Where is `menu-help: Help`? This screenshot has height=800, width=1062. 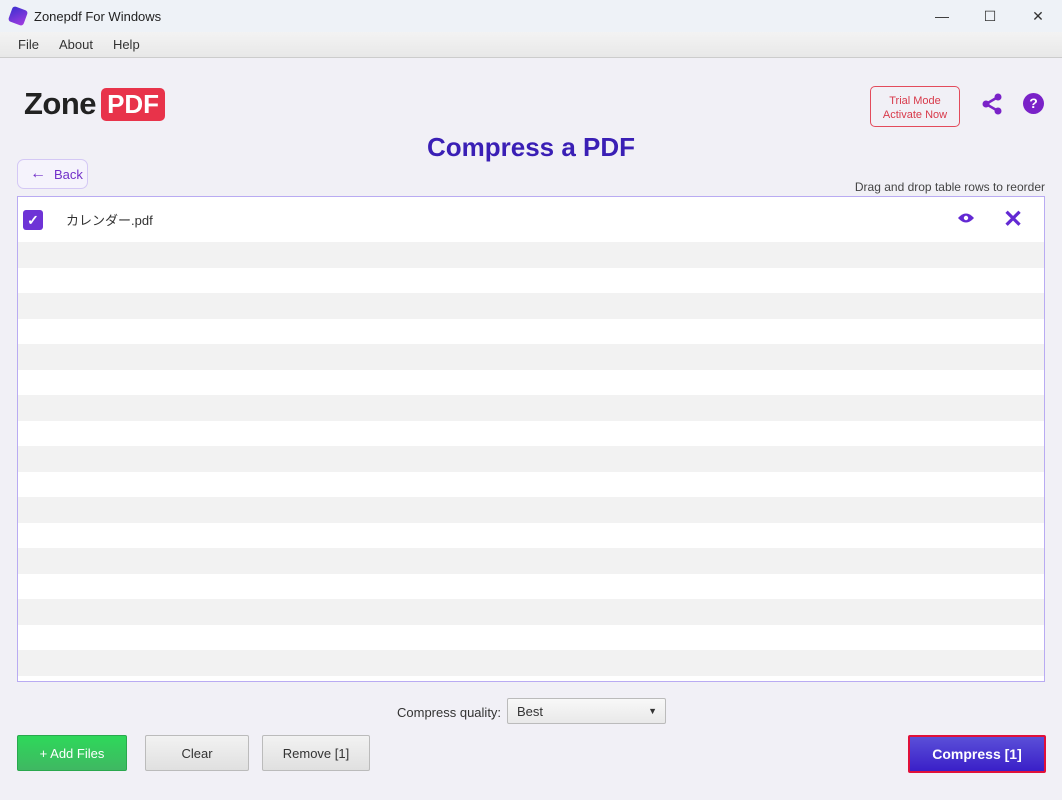 menu-help: Help is located at coordinates (126, 44).